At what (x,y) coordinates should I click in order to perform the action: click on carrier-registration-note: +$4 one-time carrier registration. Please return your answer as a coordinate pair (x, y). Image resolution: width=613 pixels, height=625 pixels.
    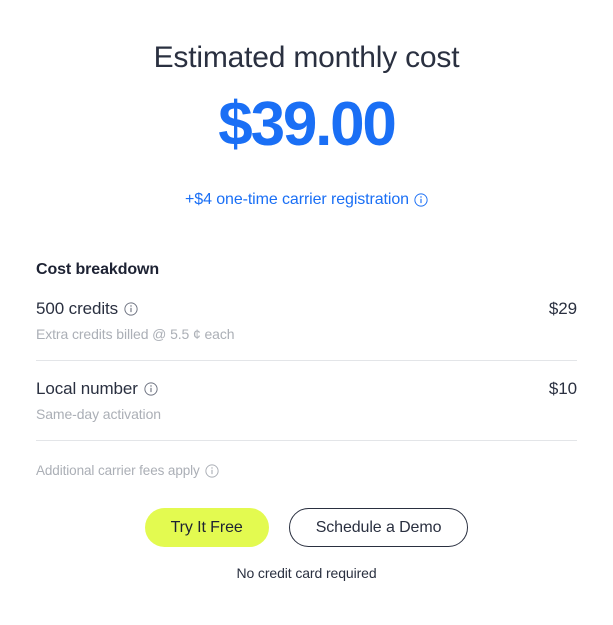
    Looking at the image, I should click on (306, 200).